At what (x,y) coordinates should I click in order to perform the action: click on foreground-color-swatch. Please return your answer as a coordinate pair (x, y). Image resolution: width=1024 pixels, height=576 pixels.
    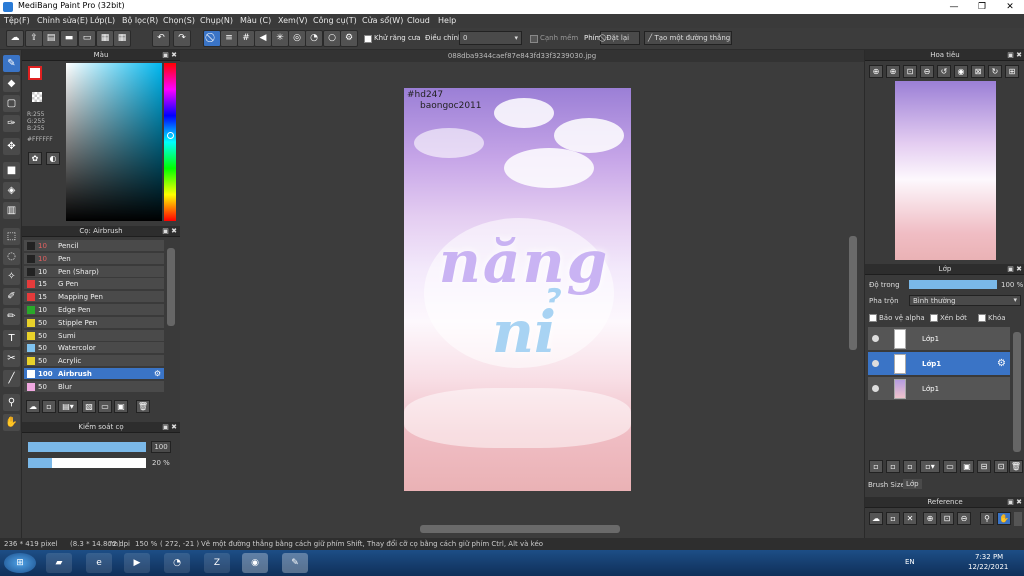
    Looking at the image, I should click on (35, 73).